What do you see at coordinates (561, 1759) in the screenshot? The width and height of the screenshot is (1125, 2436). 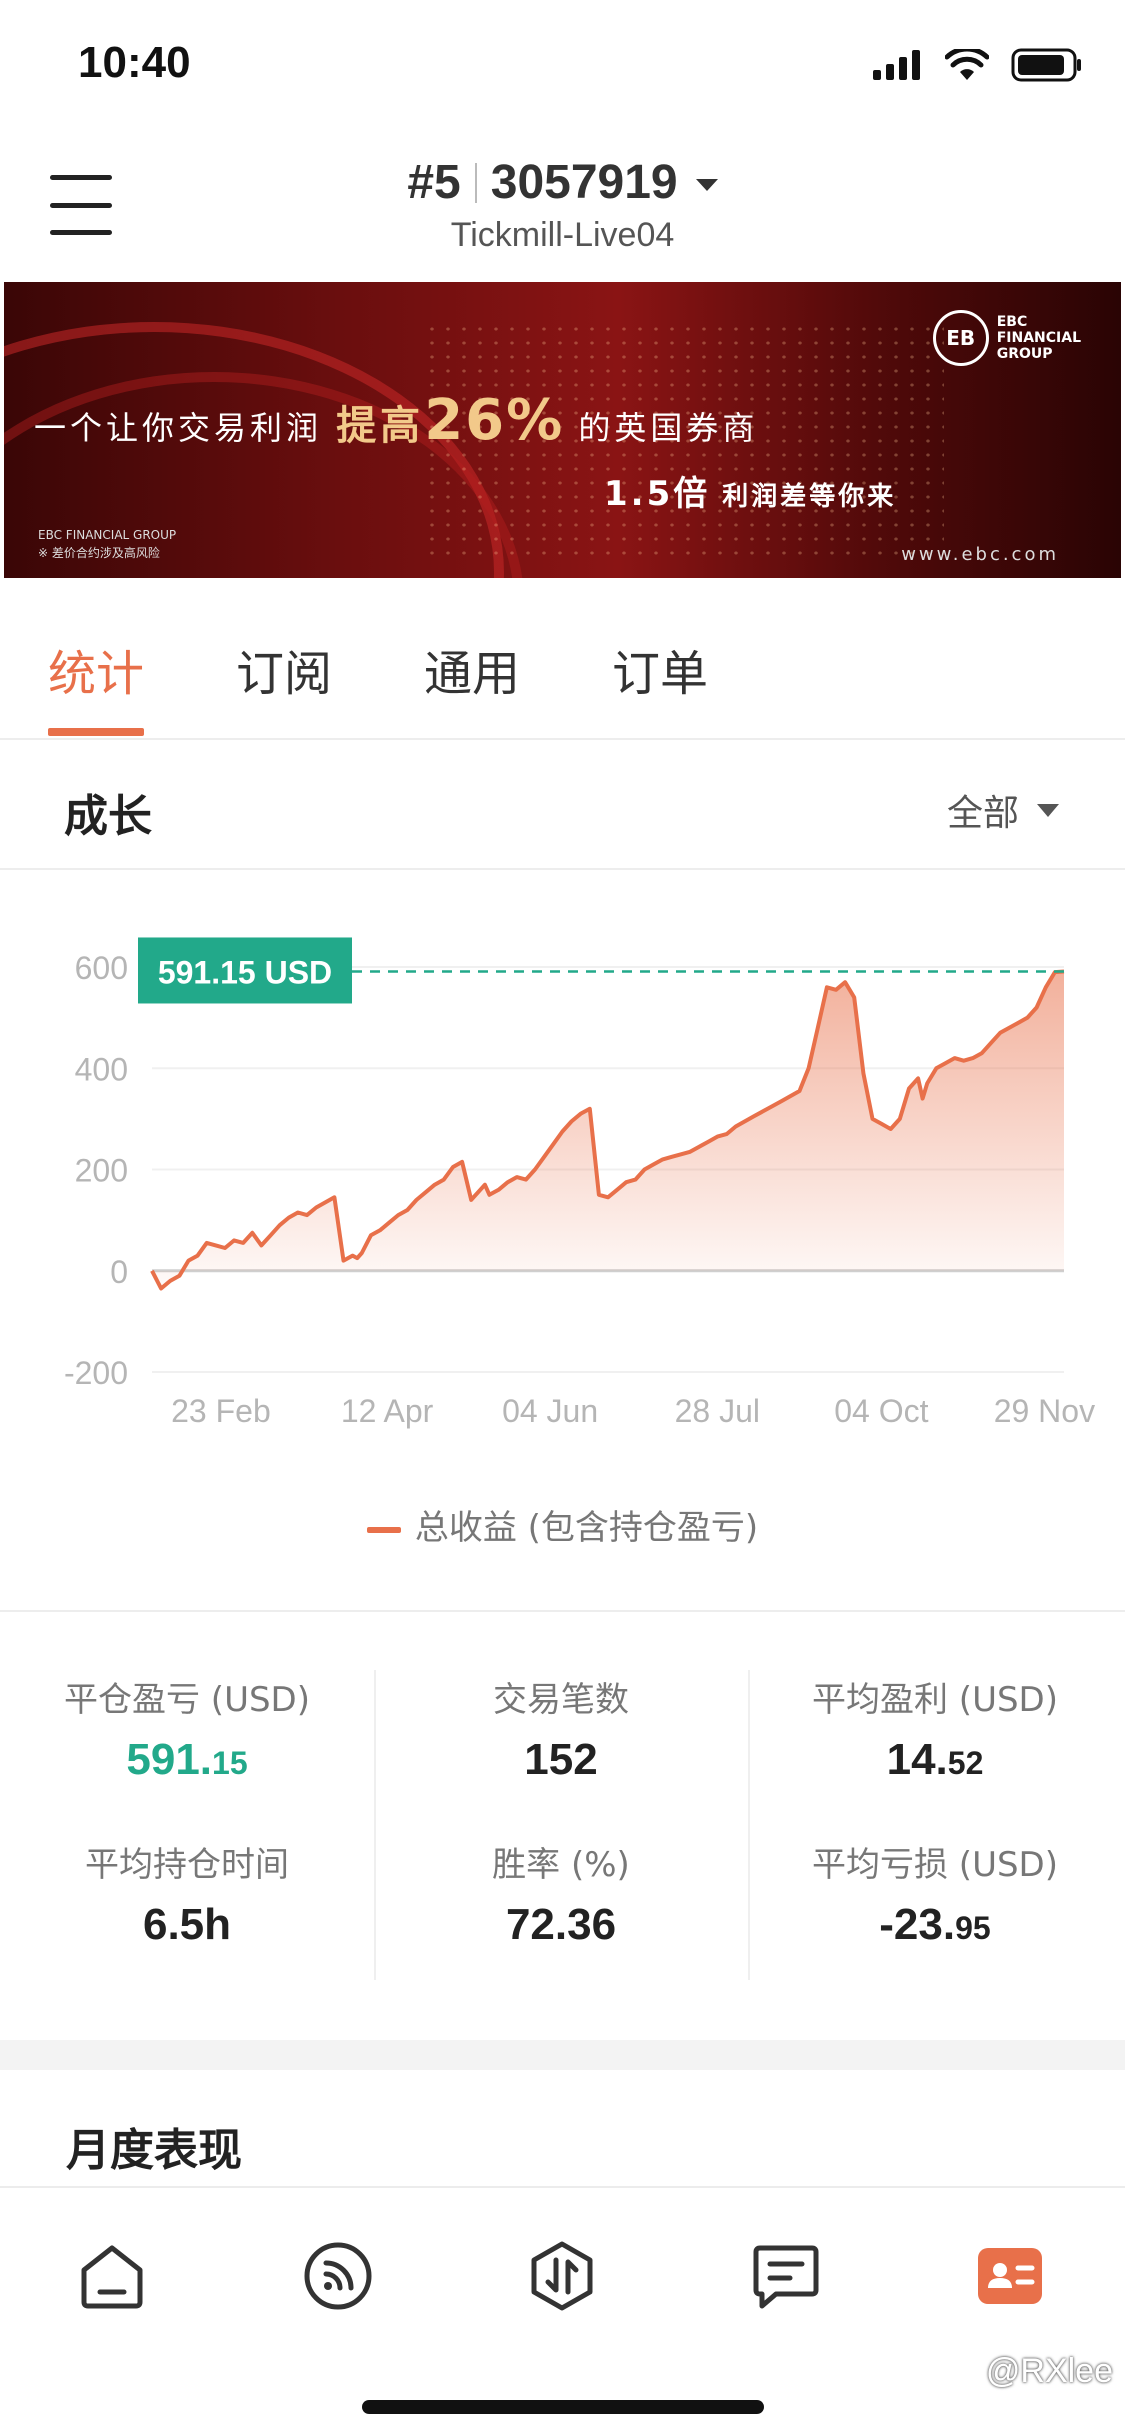 I see `trade-count-value: 152` at bounding box center [561, 1759].